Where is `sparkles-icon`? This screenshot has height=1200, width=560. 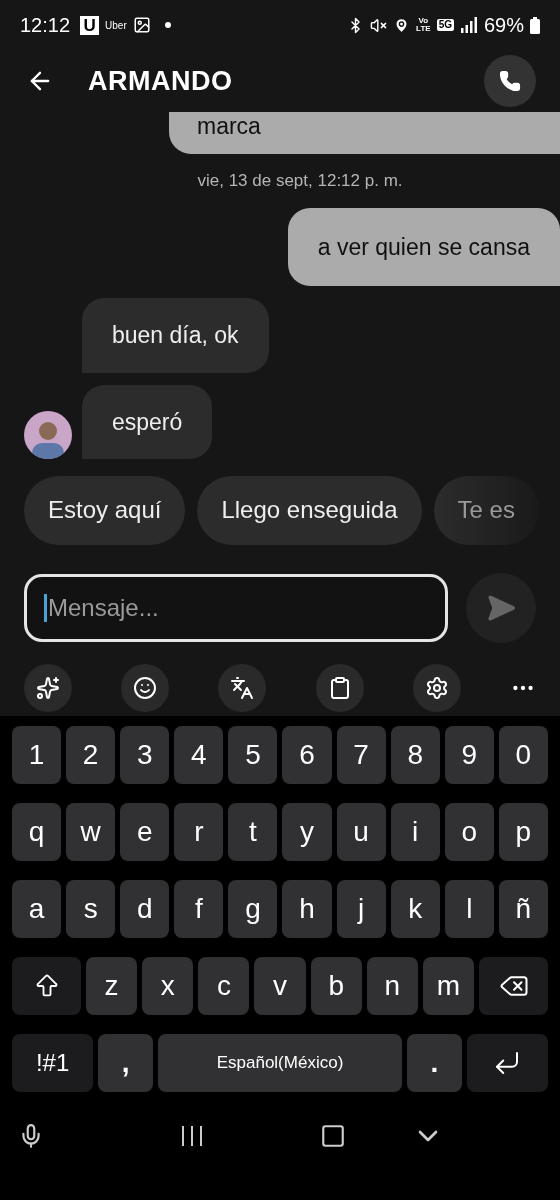 sparkles-icon is located at coordinates (48, 688).